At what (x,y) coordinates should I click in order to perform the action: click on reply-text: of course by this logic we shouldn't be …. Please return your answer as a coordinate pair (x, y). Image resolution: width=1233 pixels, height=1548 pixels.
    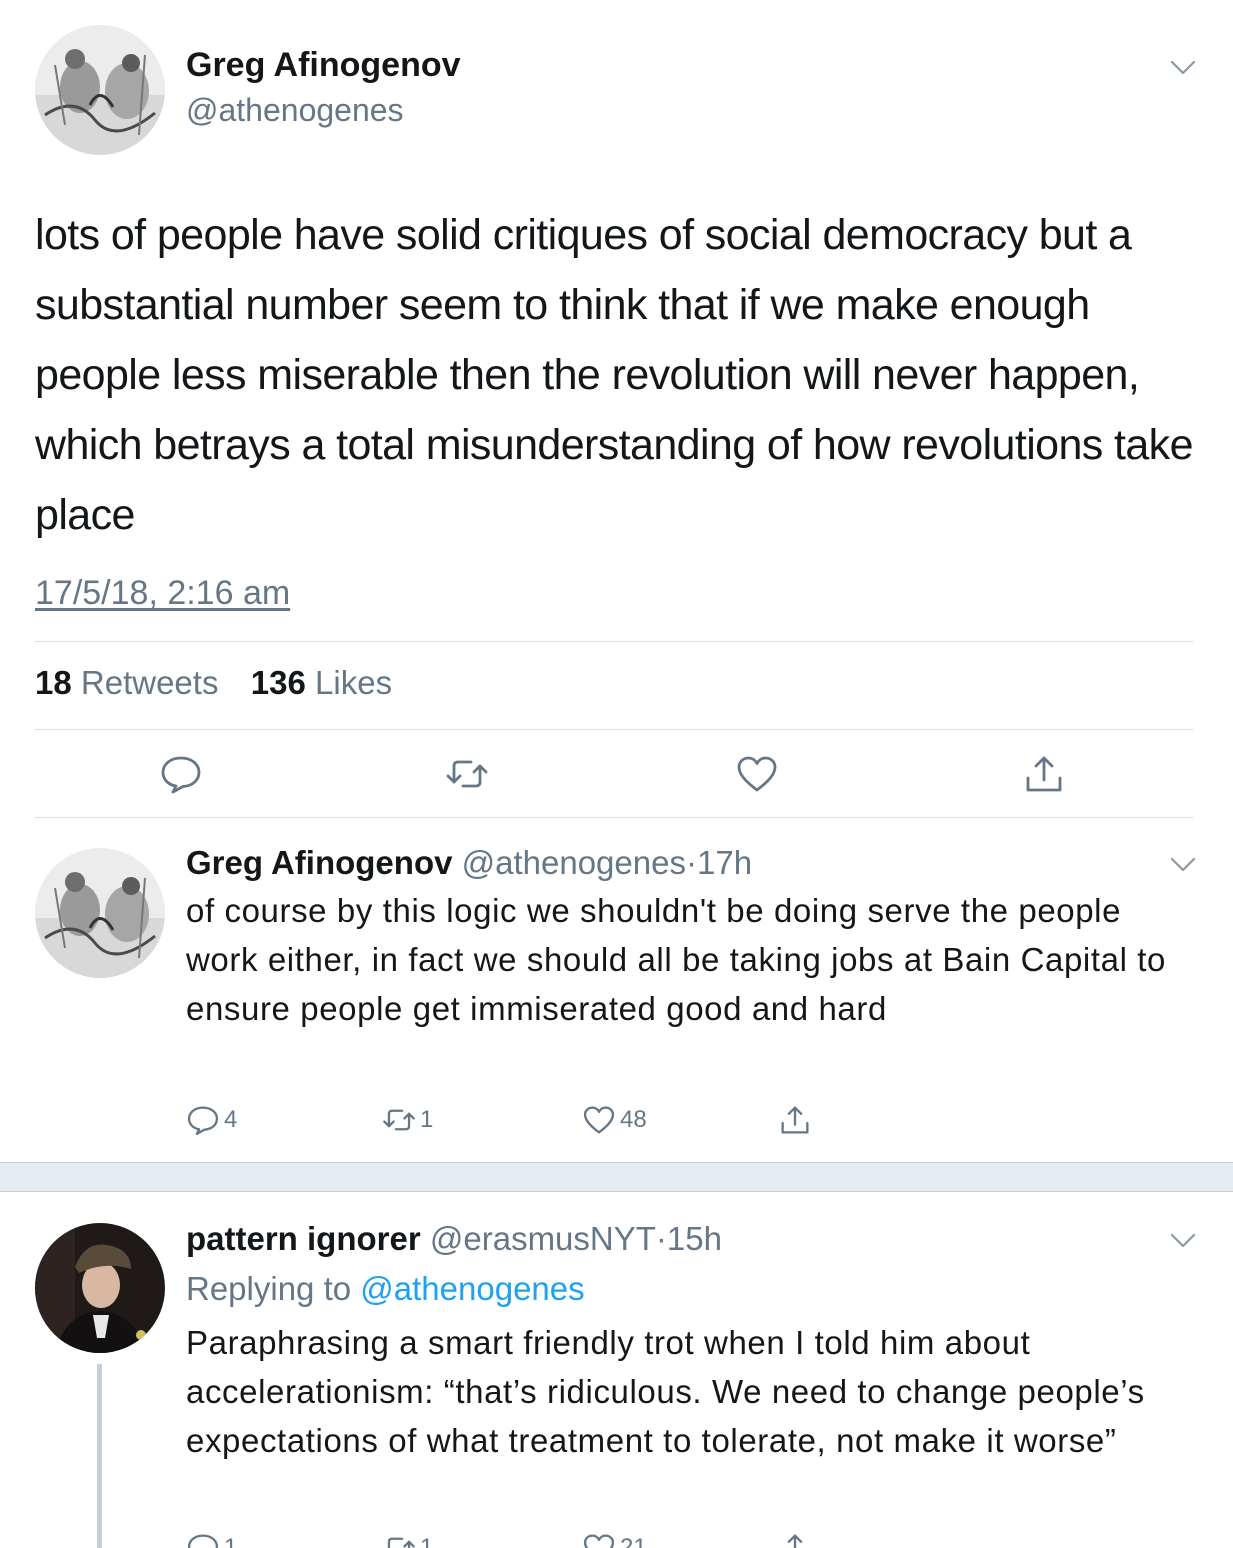
    Looking at the image, I should click on (676, 959).